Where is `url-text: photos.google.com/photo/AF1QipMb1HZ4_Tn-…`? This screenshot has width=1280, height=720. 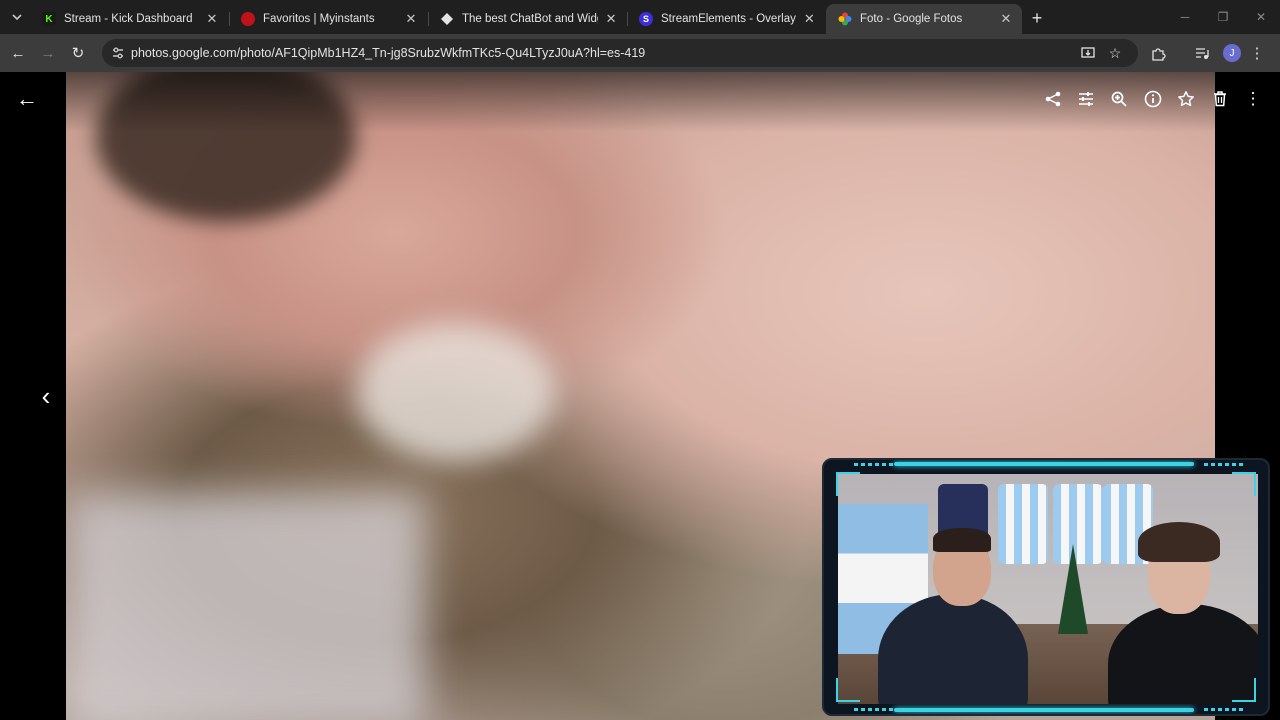
url-text: photos.google.com/photo/AF1QipMb1HZ4_Tn-… is located at coordinates (388, 53).